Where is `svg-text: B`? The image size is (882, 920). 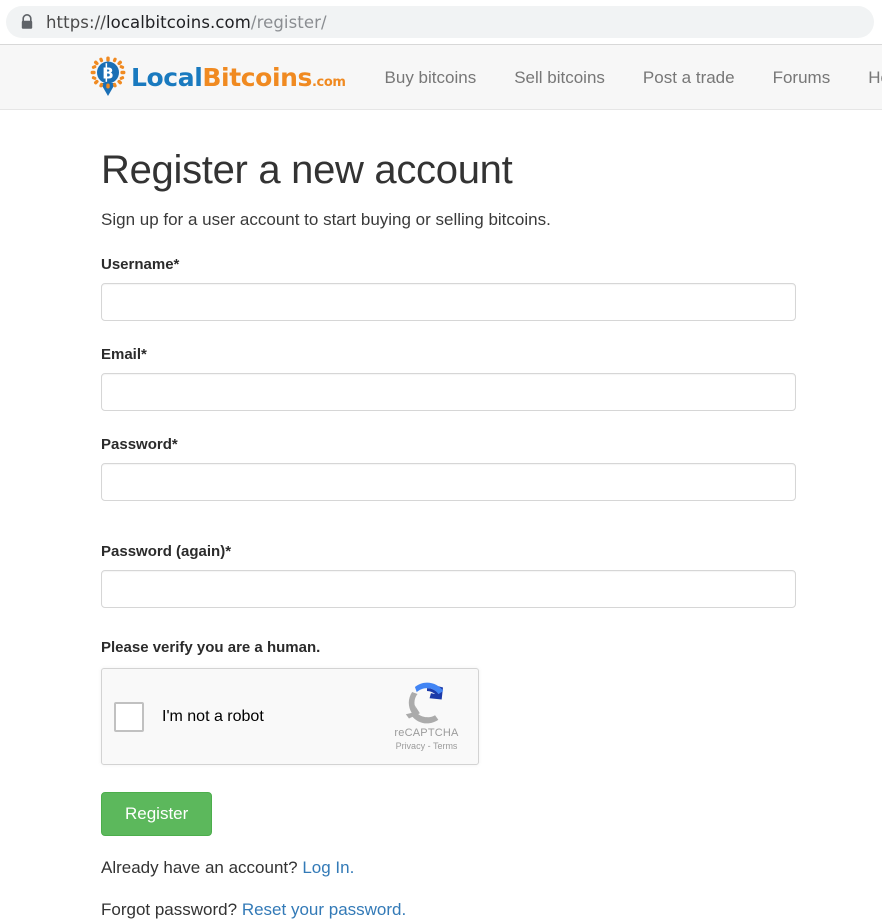
svg-text: B is located at coordinates (107, 74).